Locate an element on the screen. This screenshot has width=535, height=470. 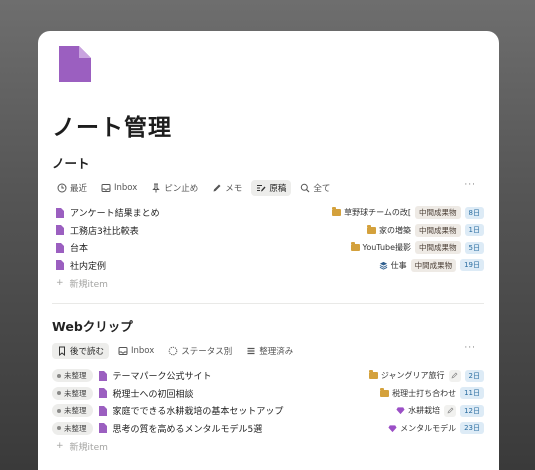
list-item: 未整理 家庭でできる水耕栽培の基本セットアップ 水耕栽培 12日 is located at coordinates (268, 411).